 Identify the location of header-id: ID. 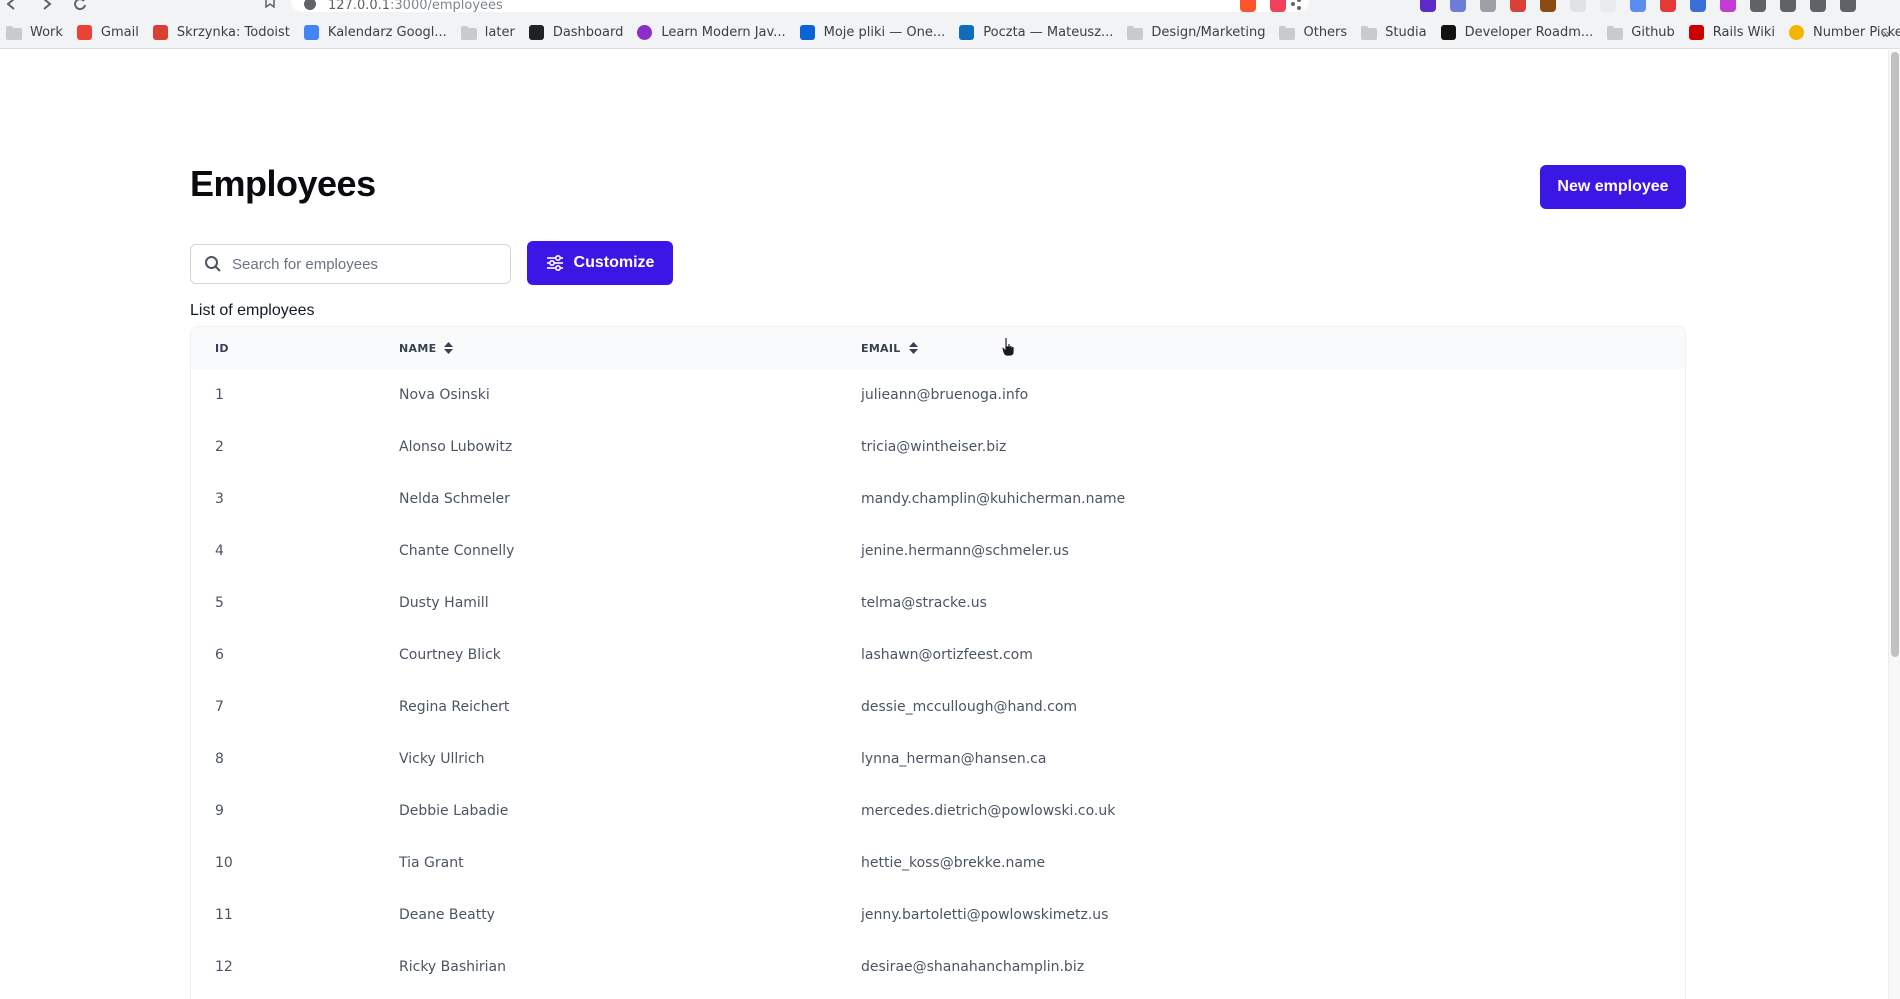
(222, 348).